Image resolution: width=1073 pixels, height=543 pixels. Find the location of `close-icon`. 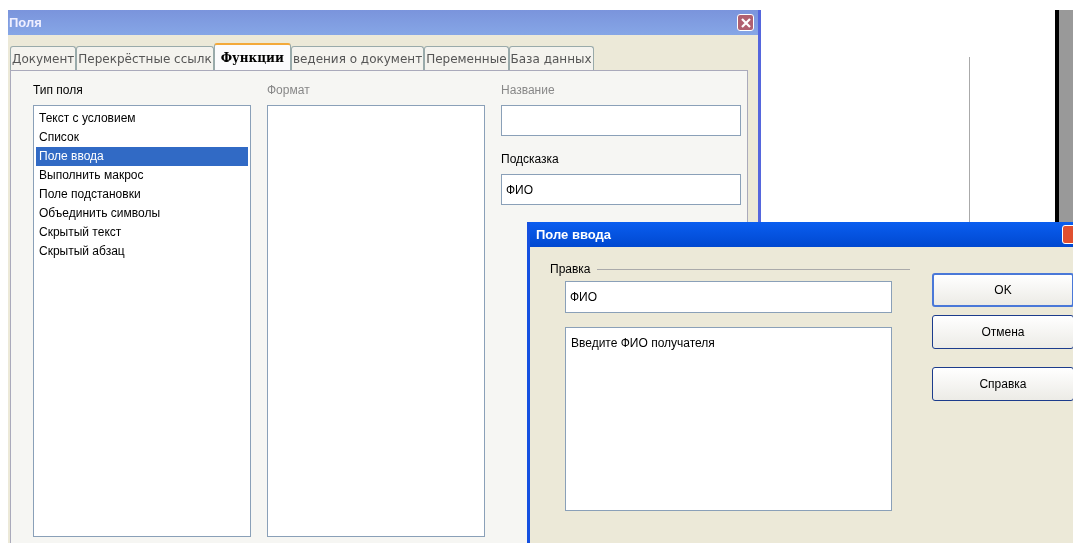

close-icon is located at coordinates (745, 22).